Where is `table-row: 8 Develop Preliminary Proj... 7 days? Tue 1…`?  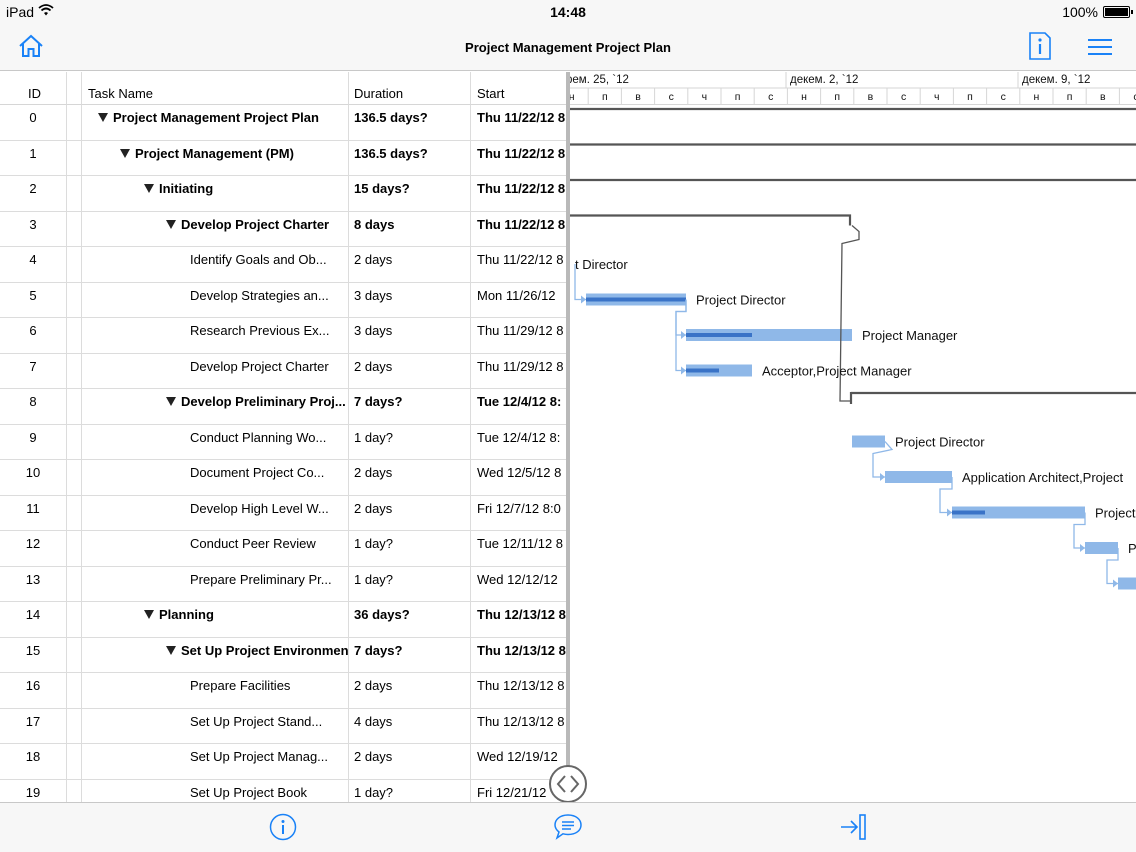
table-row: 8 Develop Preliminary Proj... 7 days? Tue 1… is located at coordinates (283, 407).